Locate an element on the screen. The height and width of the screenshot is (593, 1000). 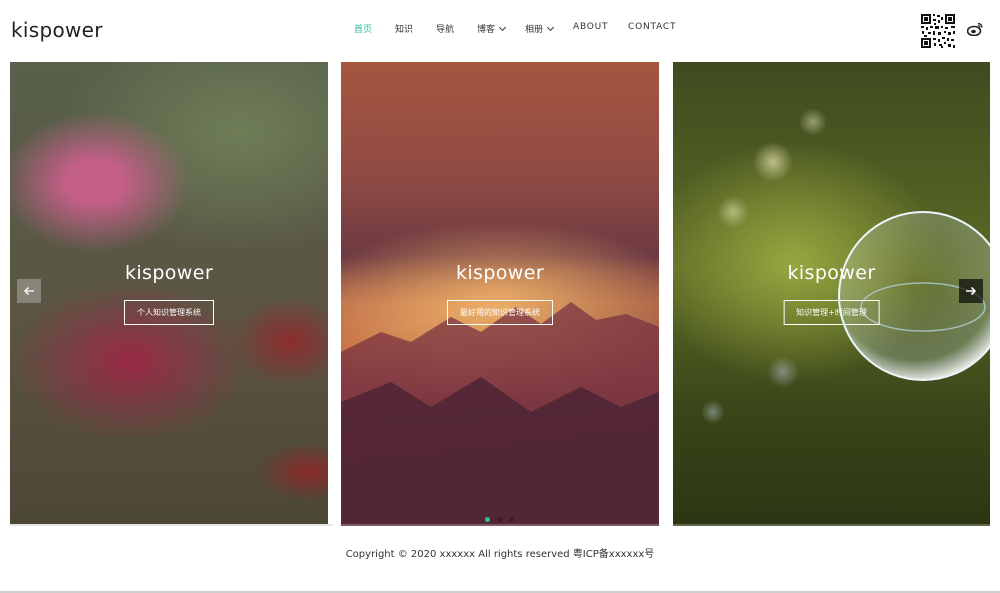
nav-item-label: ABOUT is located at coordinates (591, 27).